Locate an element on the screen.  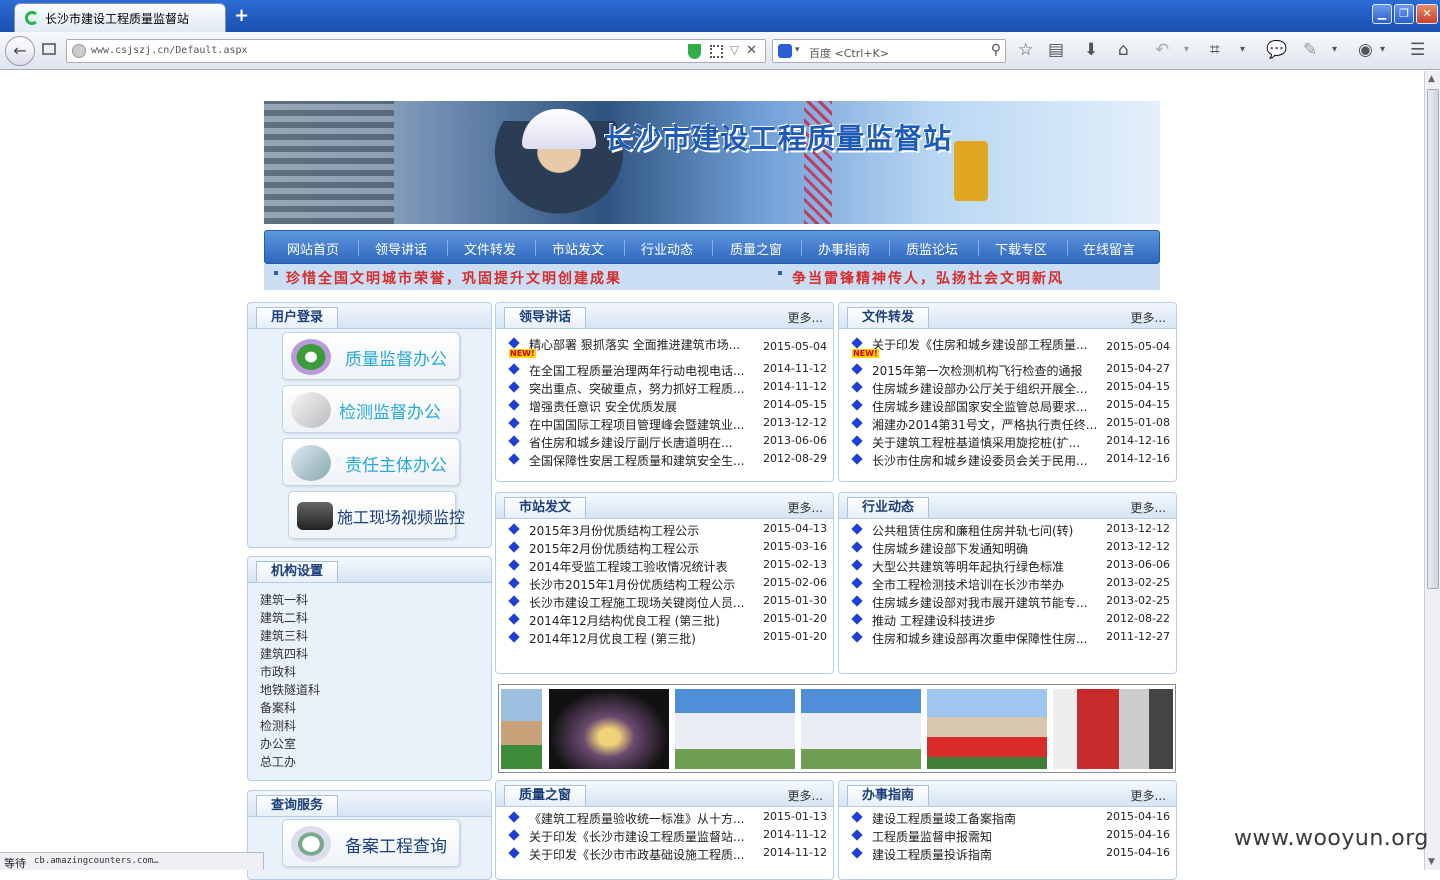
security-shield-icon is located at coordinates (694, 51).